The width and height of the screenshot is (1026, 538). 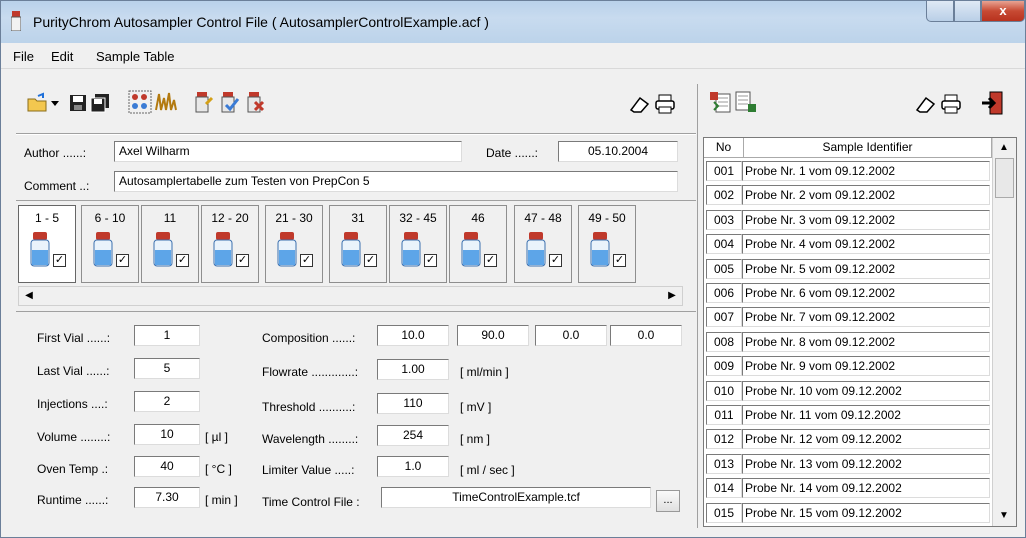 What do you see at coordinates (255, 102) in the screenshot?
I see `delete-sample-icon` at bounding box center [255, 102].